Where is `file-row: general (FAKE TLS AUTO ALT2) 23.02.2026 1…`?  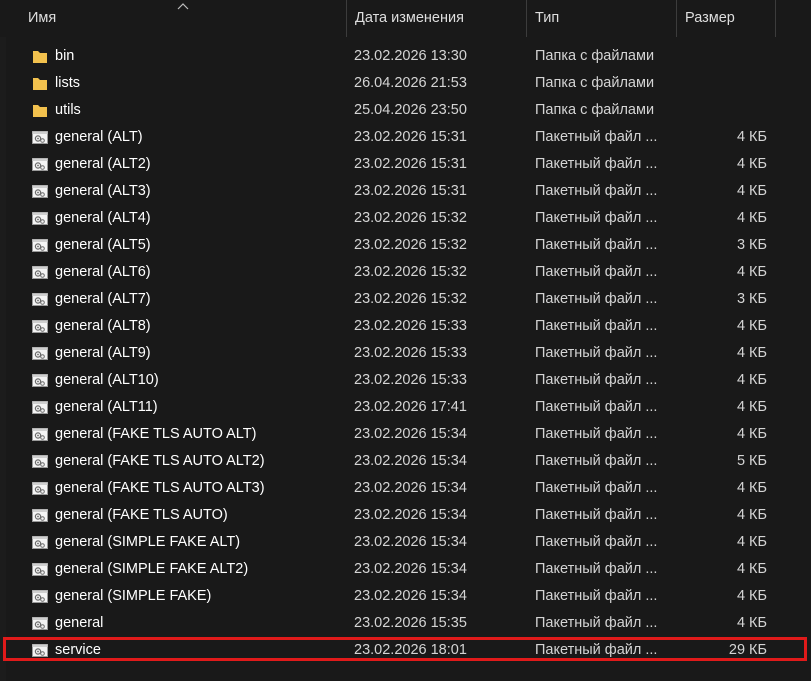
file-row: general (FAKE TLS AUTO ALT2) 23.02.2026 1… is located at coordinates (405, 461).